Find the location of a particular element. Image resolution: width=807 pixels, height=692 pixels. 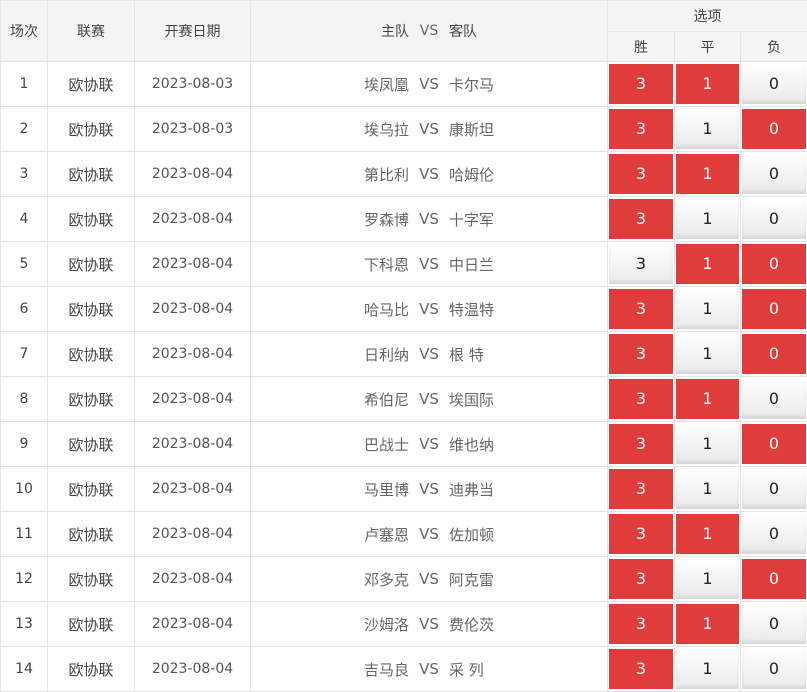

table-row: 12欧协联2023-08-04邓多克VS阿克雷310 is located at coordinates (404, 579).